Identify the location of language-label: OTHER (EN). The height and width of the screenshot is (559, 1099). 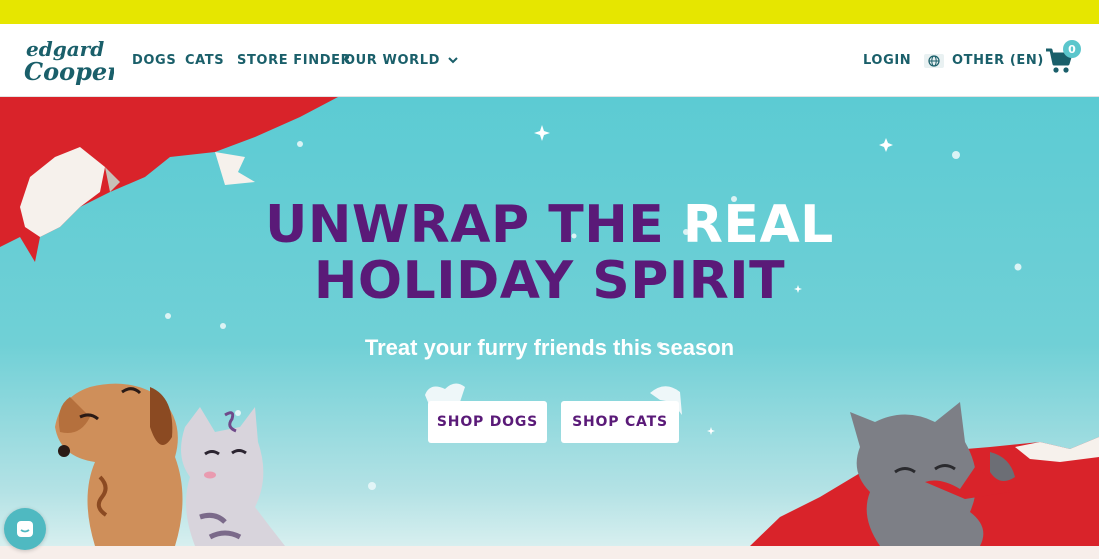
(998, 60).